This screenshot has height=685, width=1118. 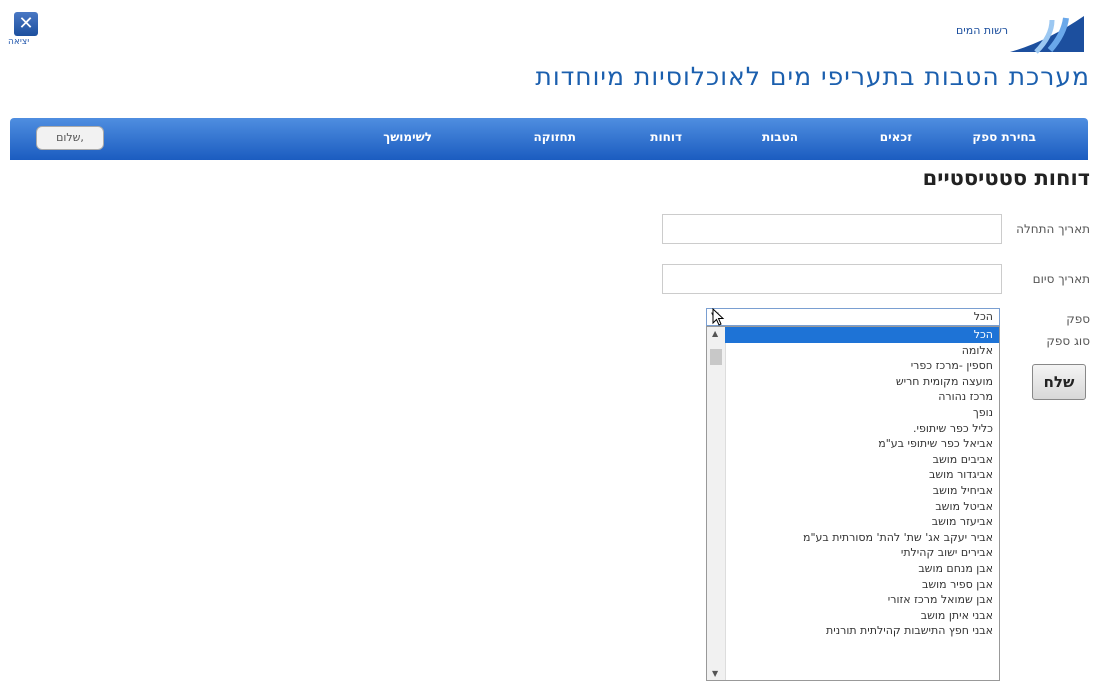 What do you see at coordinates (715, 333) in the screenshot?
I see `scroll-up-icon: ▲` at bounding box center [715, 333].